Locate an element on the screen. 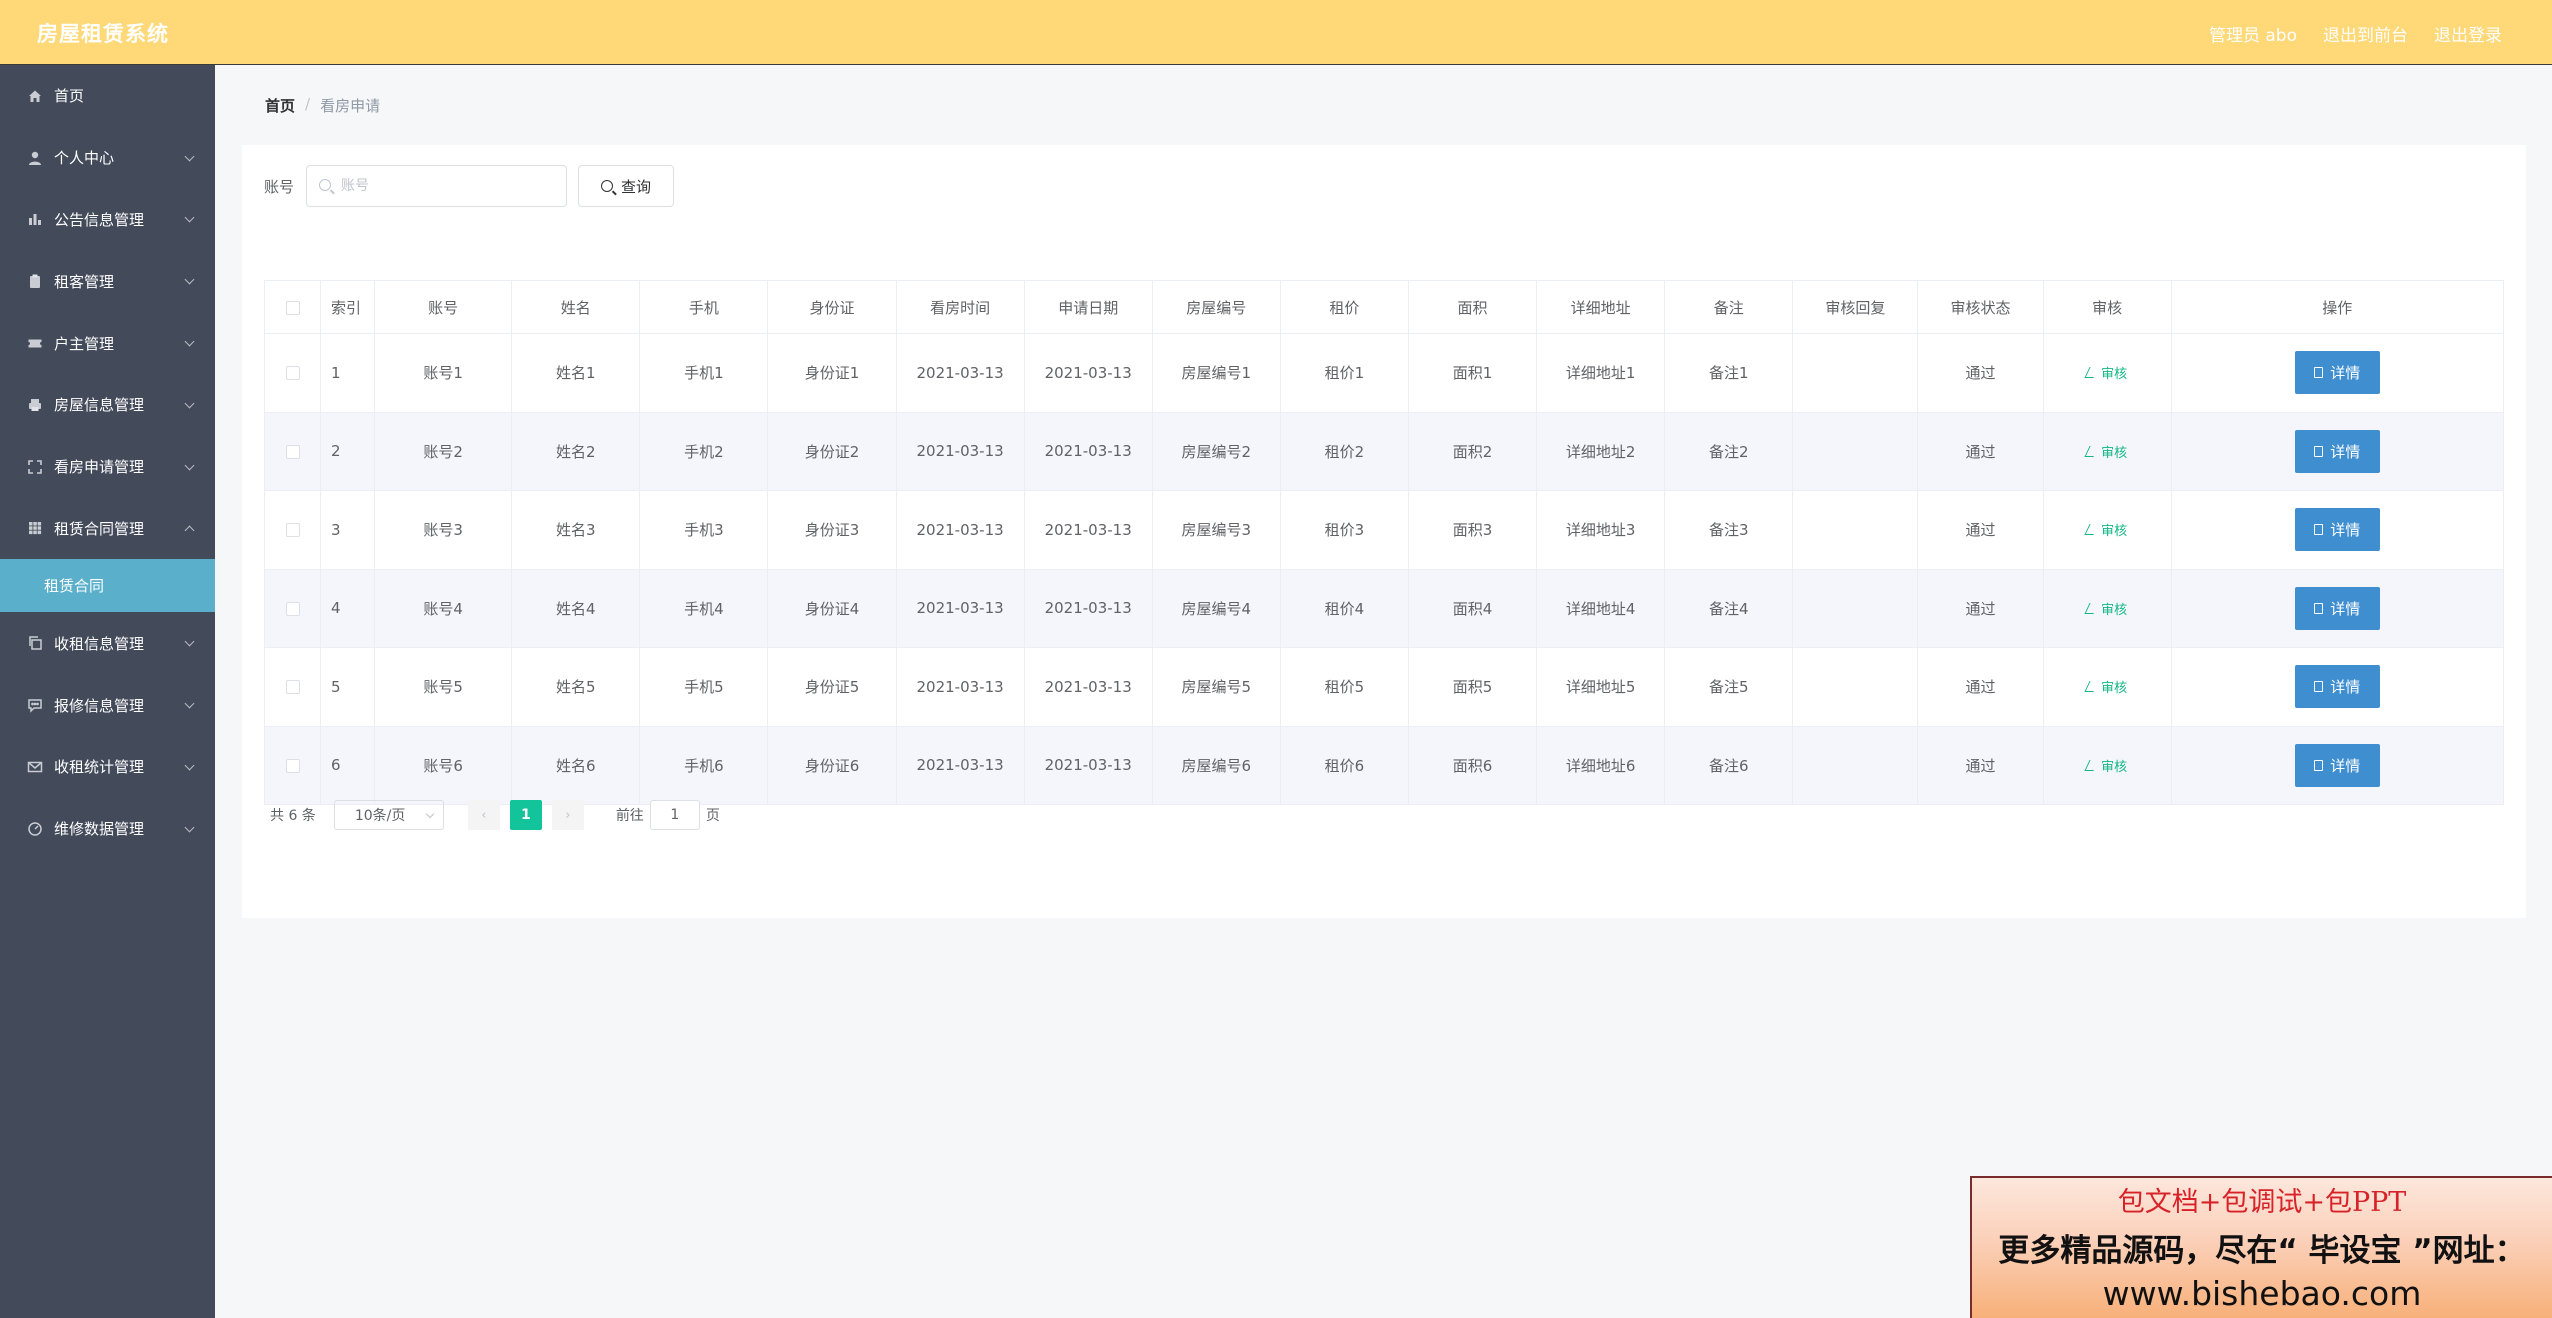  column-header: 详细地址 is located at coordinates (1601, 307).